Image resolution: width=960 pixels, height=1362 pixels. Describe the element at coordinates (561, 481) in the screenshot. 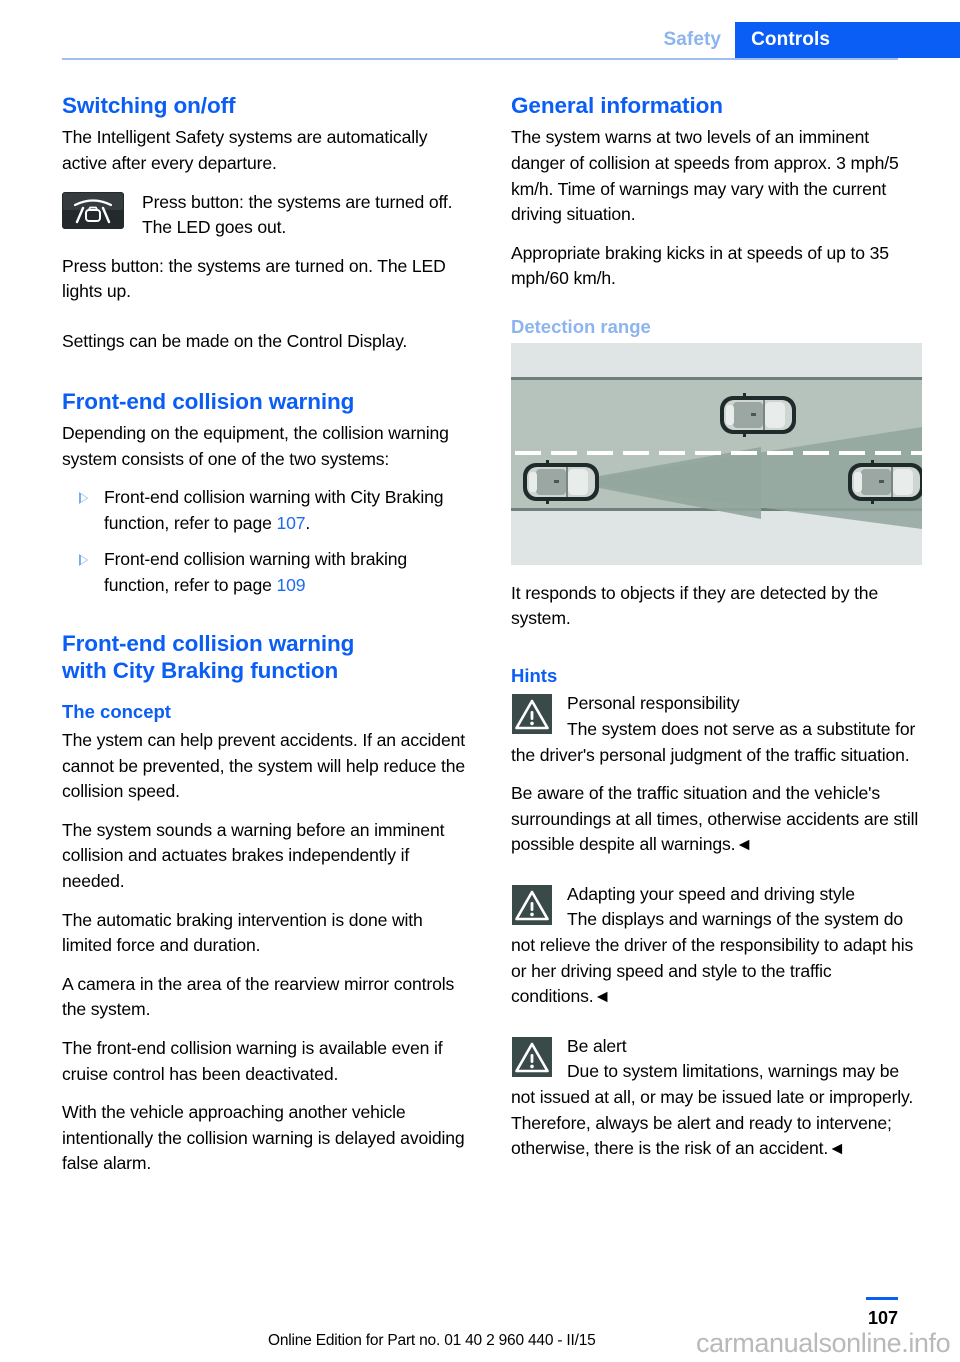

I see `car-ego-left` at that location.